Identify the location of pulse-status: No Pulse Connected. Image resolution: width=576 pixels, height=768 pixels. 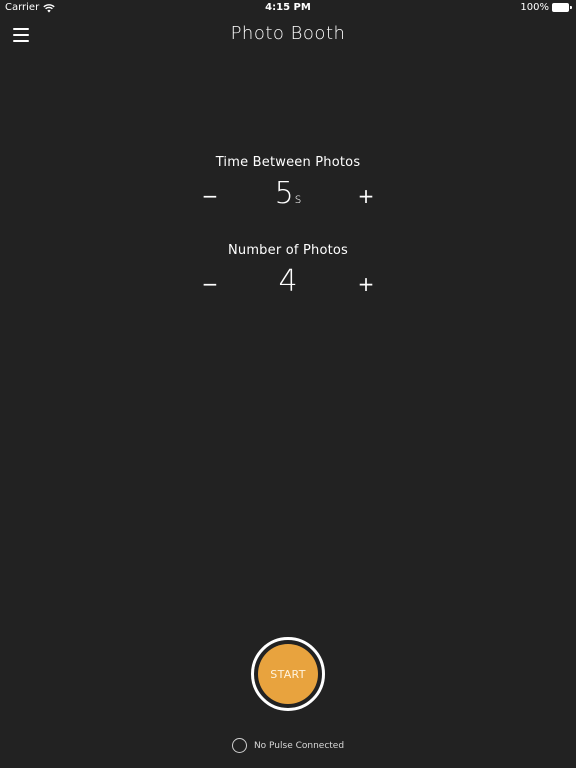
(288, 745).